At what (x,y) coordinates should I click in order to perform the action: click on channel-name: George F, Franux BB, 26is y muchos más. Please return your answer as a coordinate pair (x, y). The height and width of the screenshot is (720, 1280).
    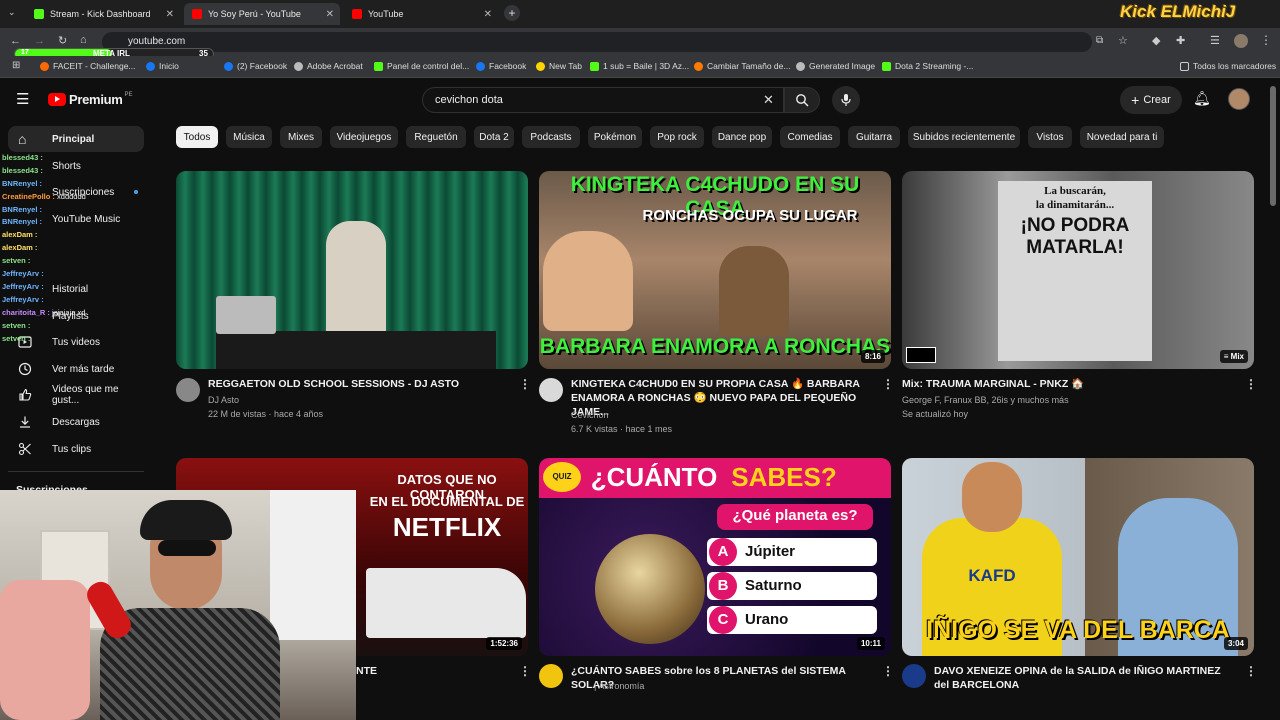
    Looking at the image, I should click on (985, 400).